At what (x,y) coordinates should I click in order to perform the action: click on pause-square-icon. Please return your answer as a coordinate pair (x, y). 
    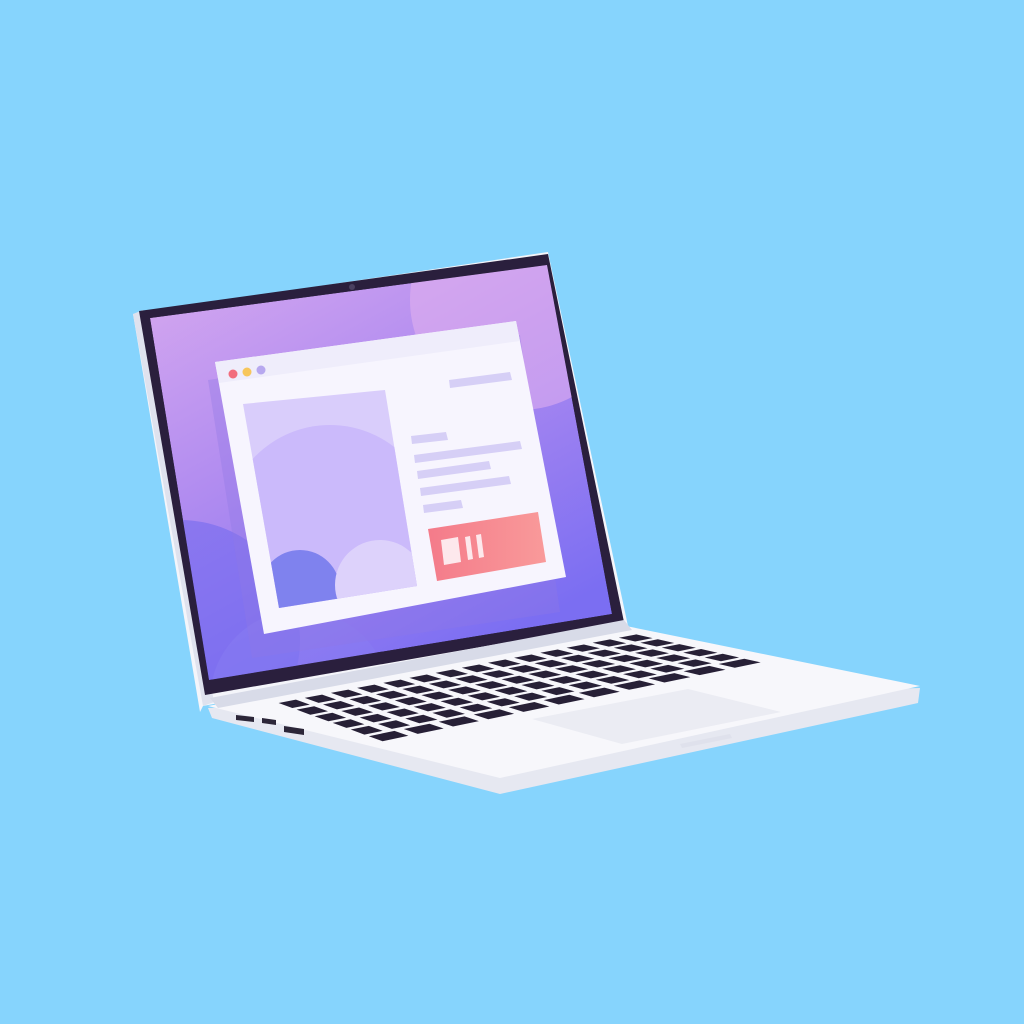
    Looking at the image, I should click on (451, 551).